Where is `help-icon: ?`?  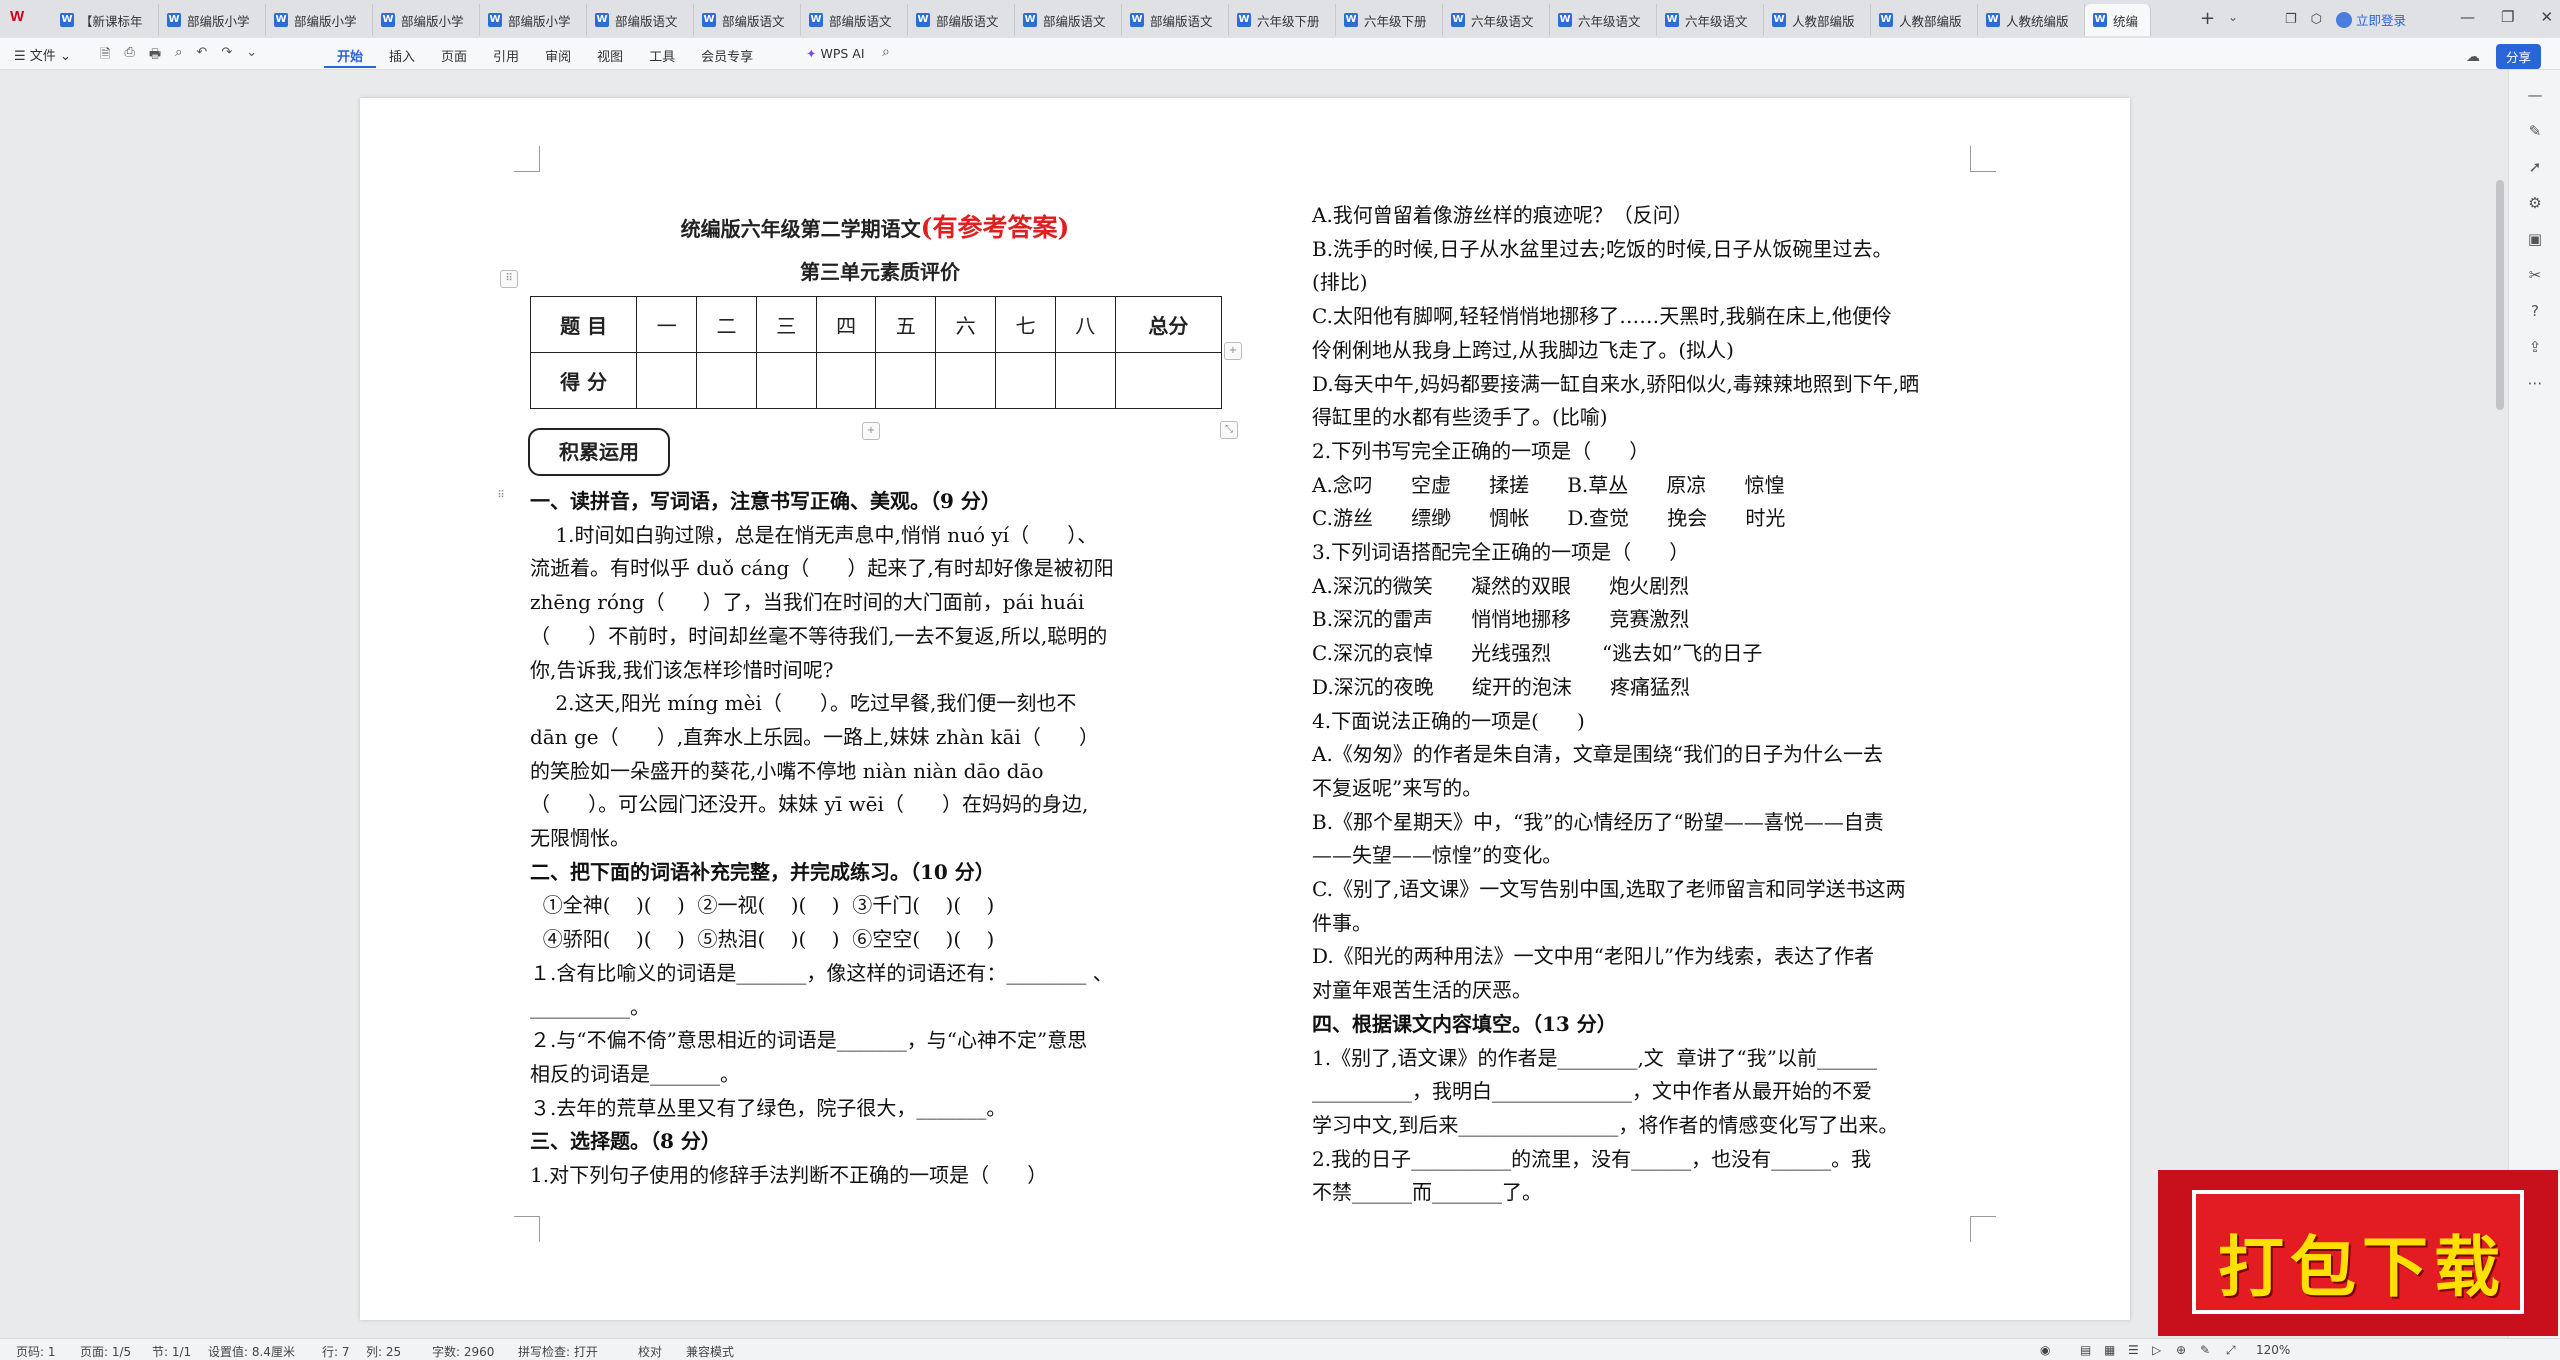
help-icon: ? is located at coordinates (2535, 311).